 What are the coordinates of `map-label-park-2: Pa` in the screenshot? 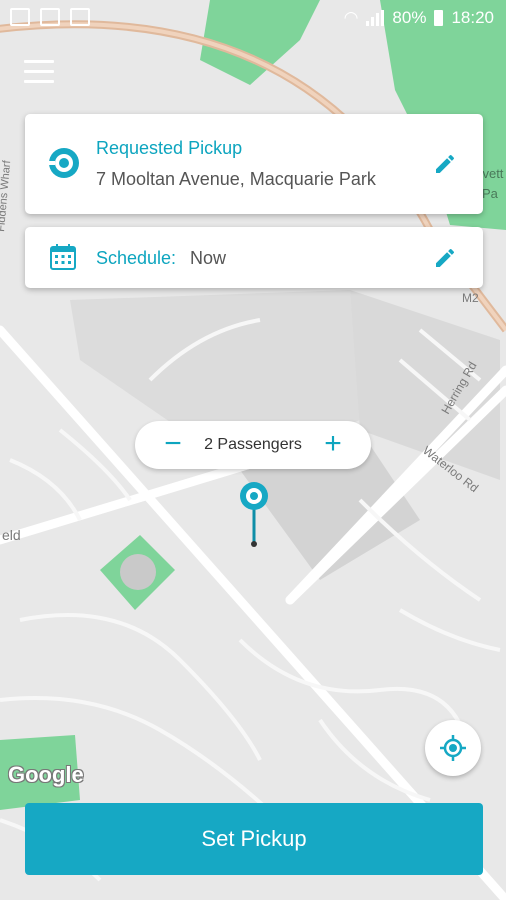 It's located at (490, 193).